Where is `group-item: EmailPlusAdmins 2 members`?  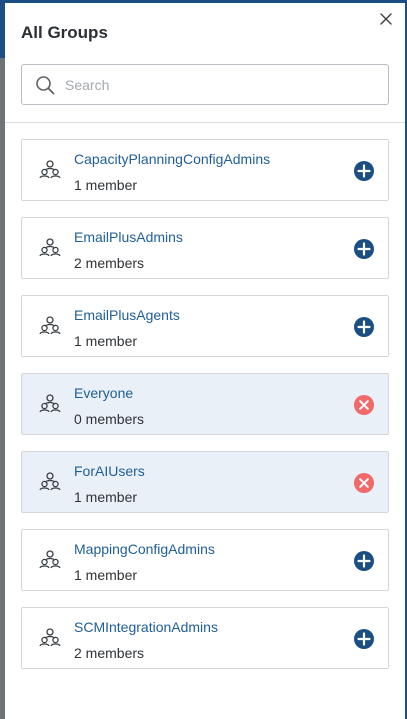
group-item: EmailPlusAdmins 2 members is located at coordinates (205, 248).